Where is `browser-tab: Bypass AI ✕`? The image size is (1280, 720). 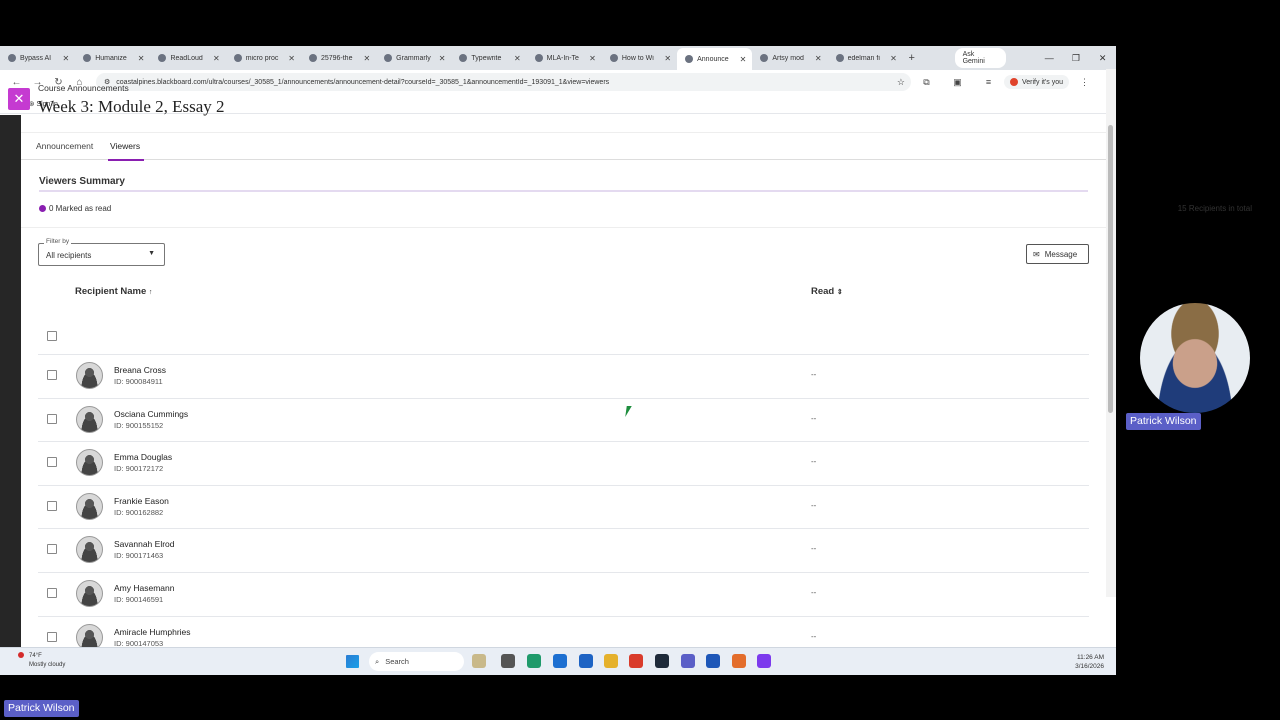
browser-tab: Bypass AI ✕ is located at coordinates (37, 58).